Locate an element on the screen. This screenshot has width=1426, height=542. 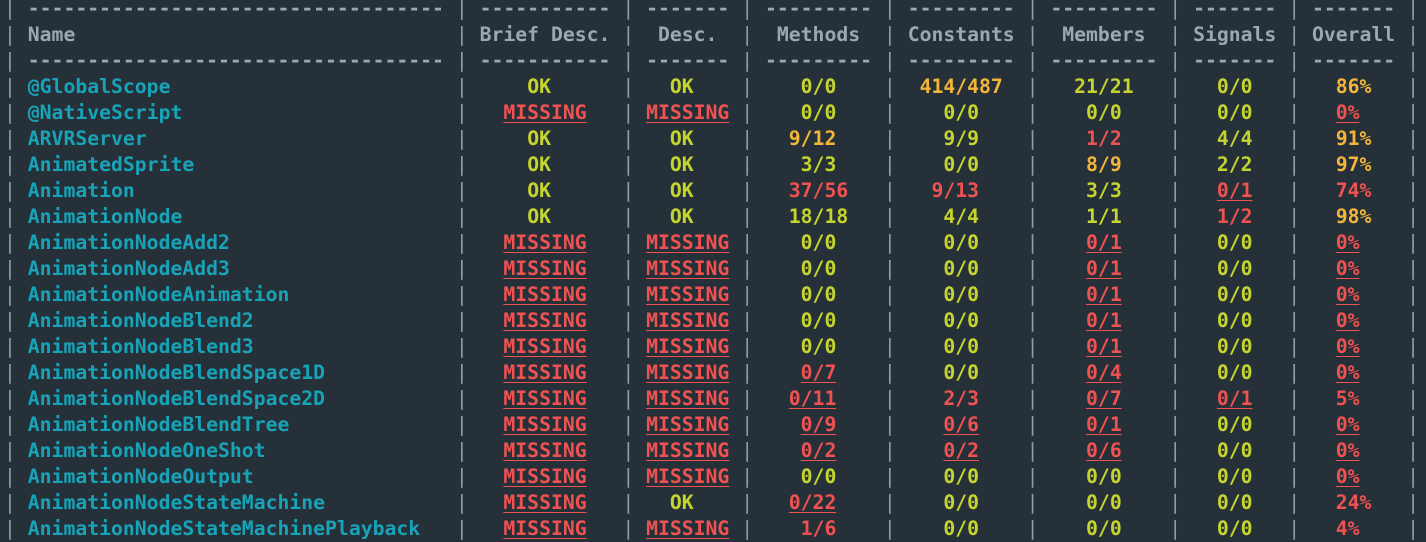
class-name: AnimationNodeOneShot is located at coordinates (146, 450).